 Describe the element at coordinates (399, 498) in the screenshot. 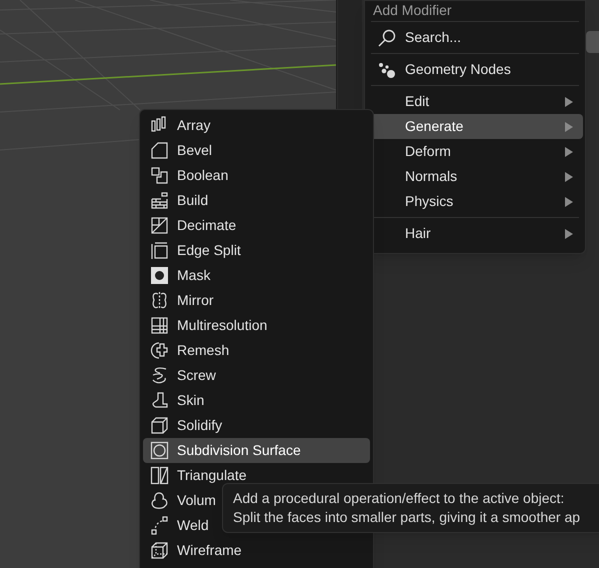

I see `tooltip-text: Add a procedural operation/effect to the active object:` at that location.